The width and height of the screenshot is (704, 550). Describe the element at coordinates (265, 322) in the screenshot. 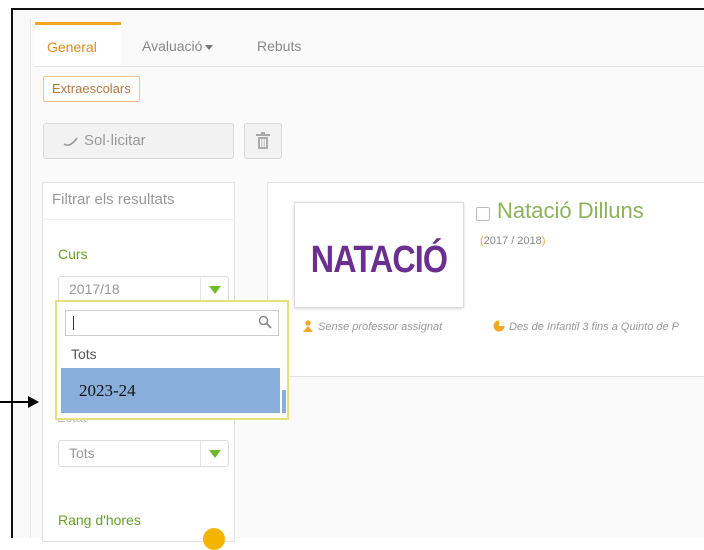

I see `search-icon` at that location.